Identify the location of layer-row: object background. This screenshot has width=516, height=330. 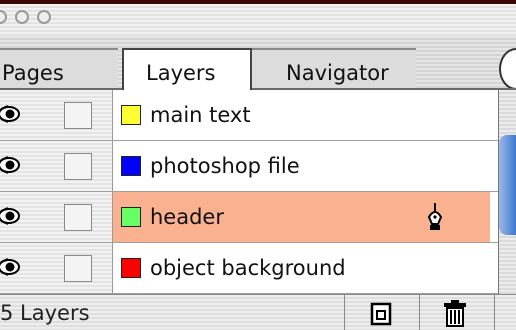
(249, 268).